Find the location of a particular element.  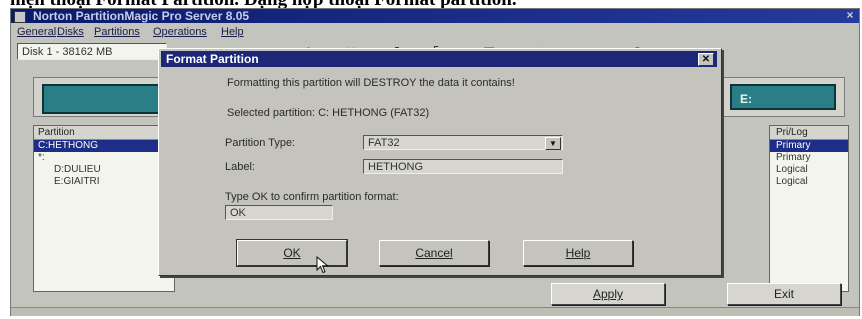

ok-button-label: OK is located at coordinates (292, 253).